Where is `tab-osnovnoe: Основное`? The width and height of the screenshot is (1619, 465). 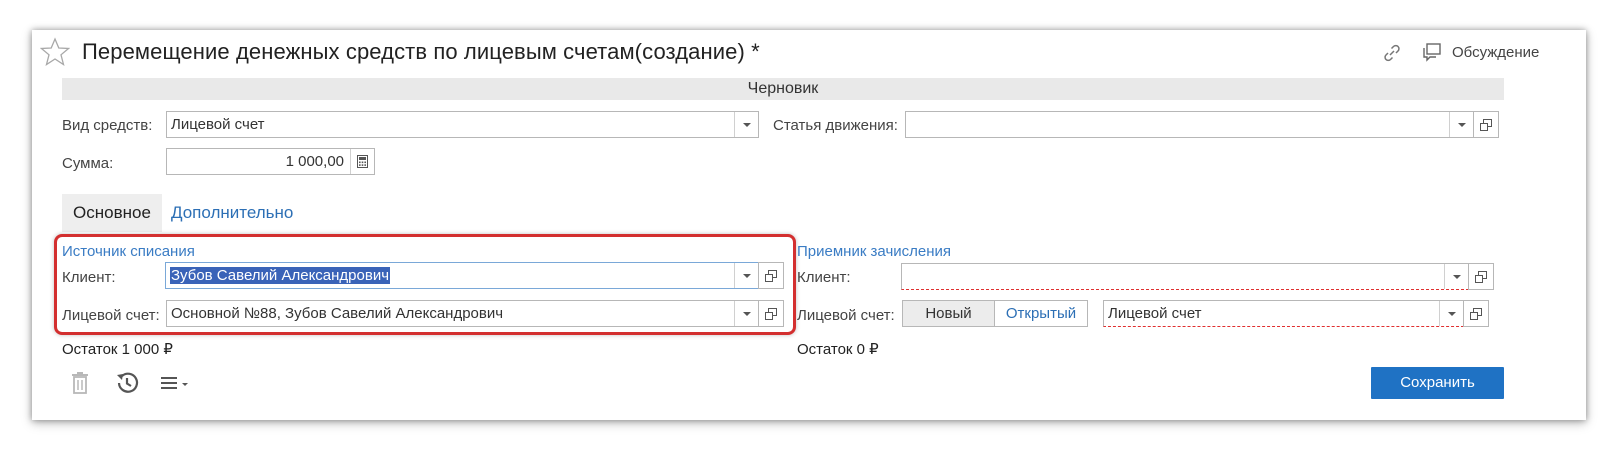 tab-osnovnoe: Основное is located at coordinates (112, 213).